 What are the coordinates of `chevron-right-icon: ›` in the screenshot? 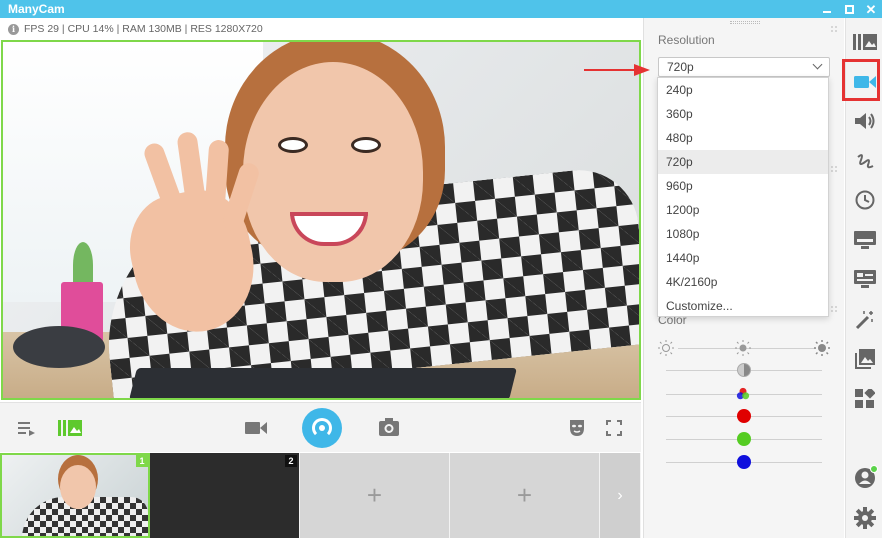 It's located at (620, 495).